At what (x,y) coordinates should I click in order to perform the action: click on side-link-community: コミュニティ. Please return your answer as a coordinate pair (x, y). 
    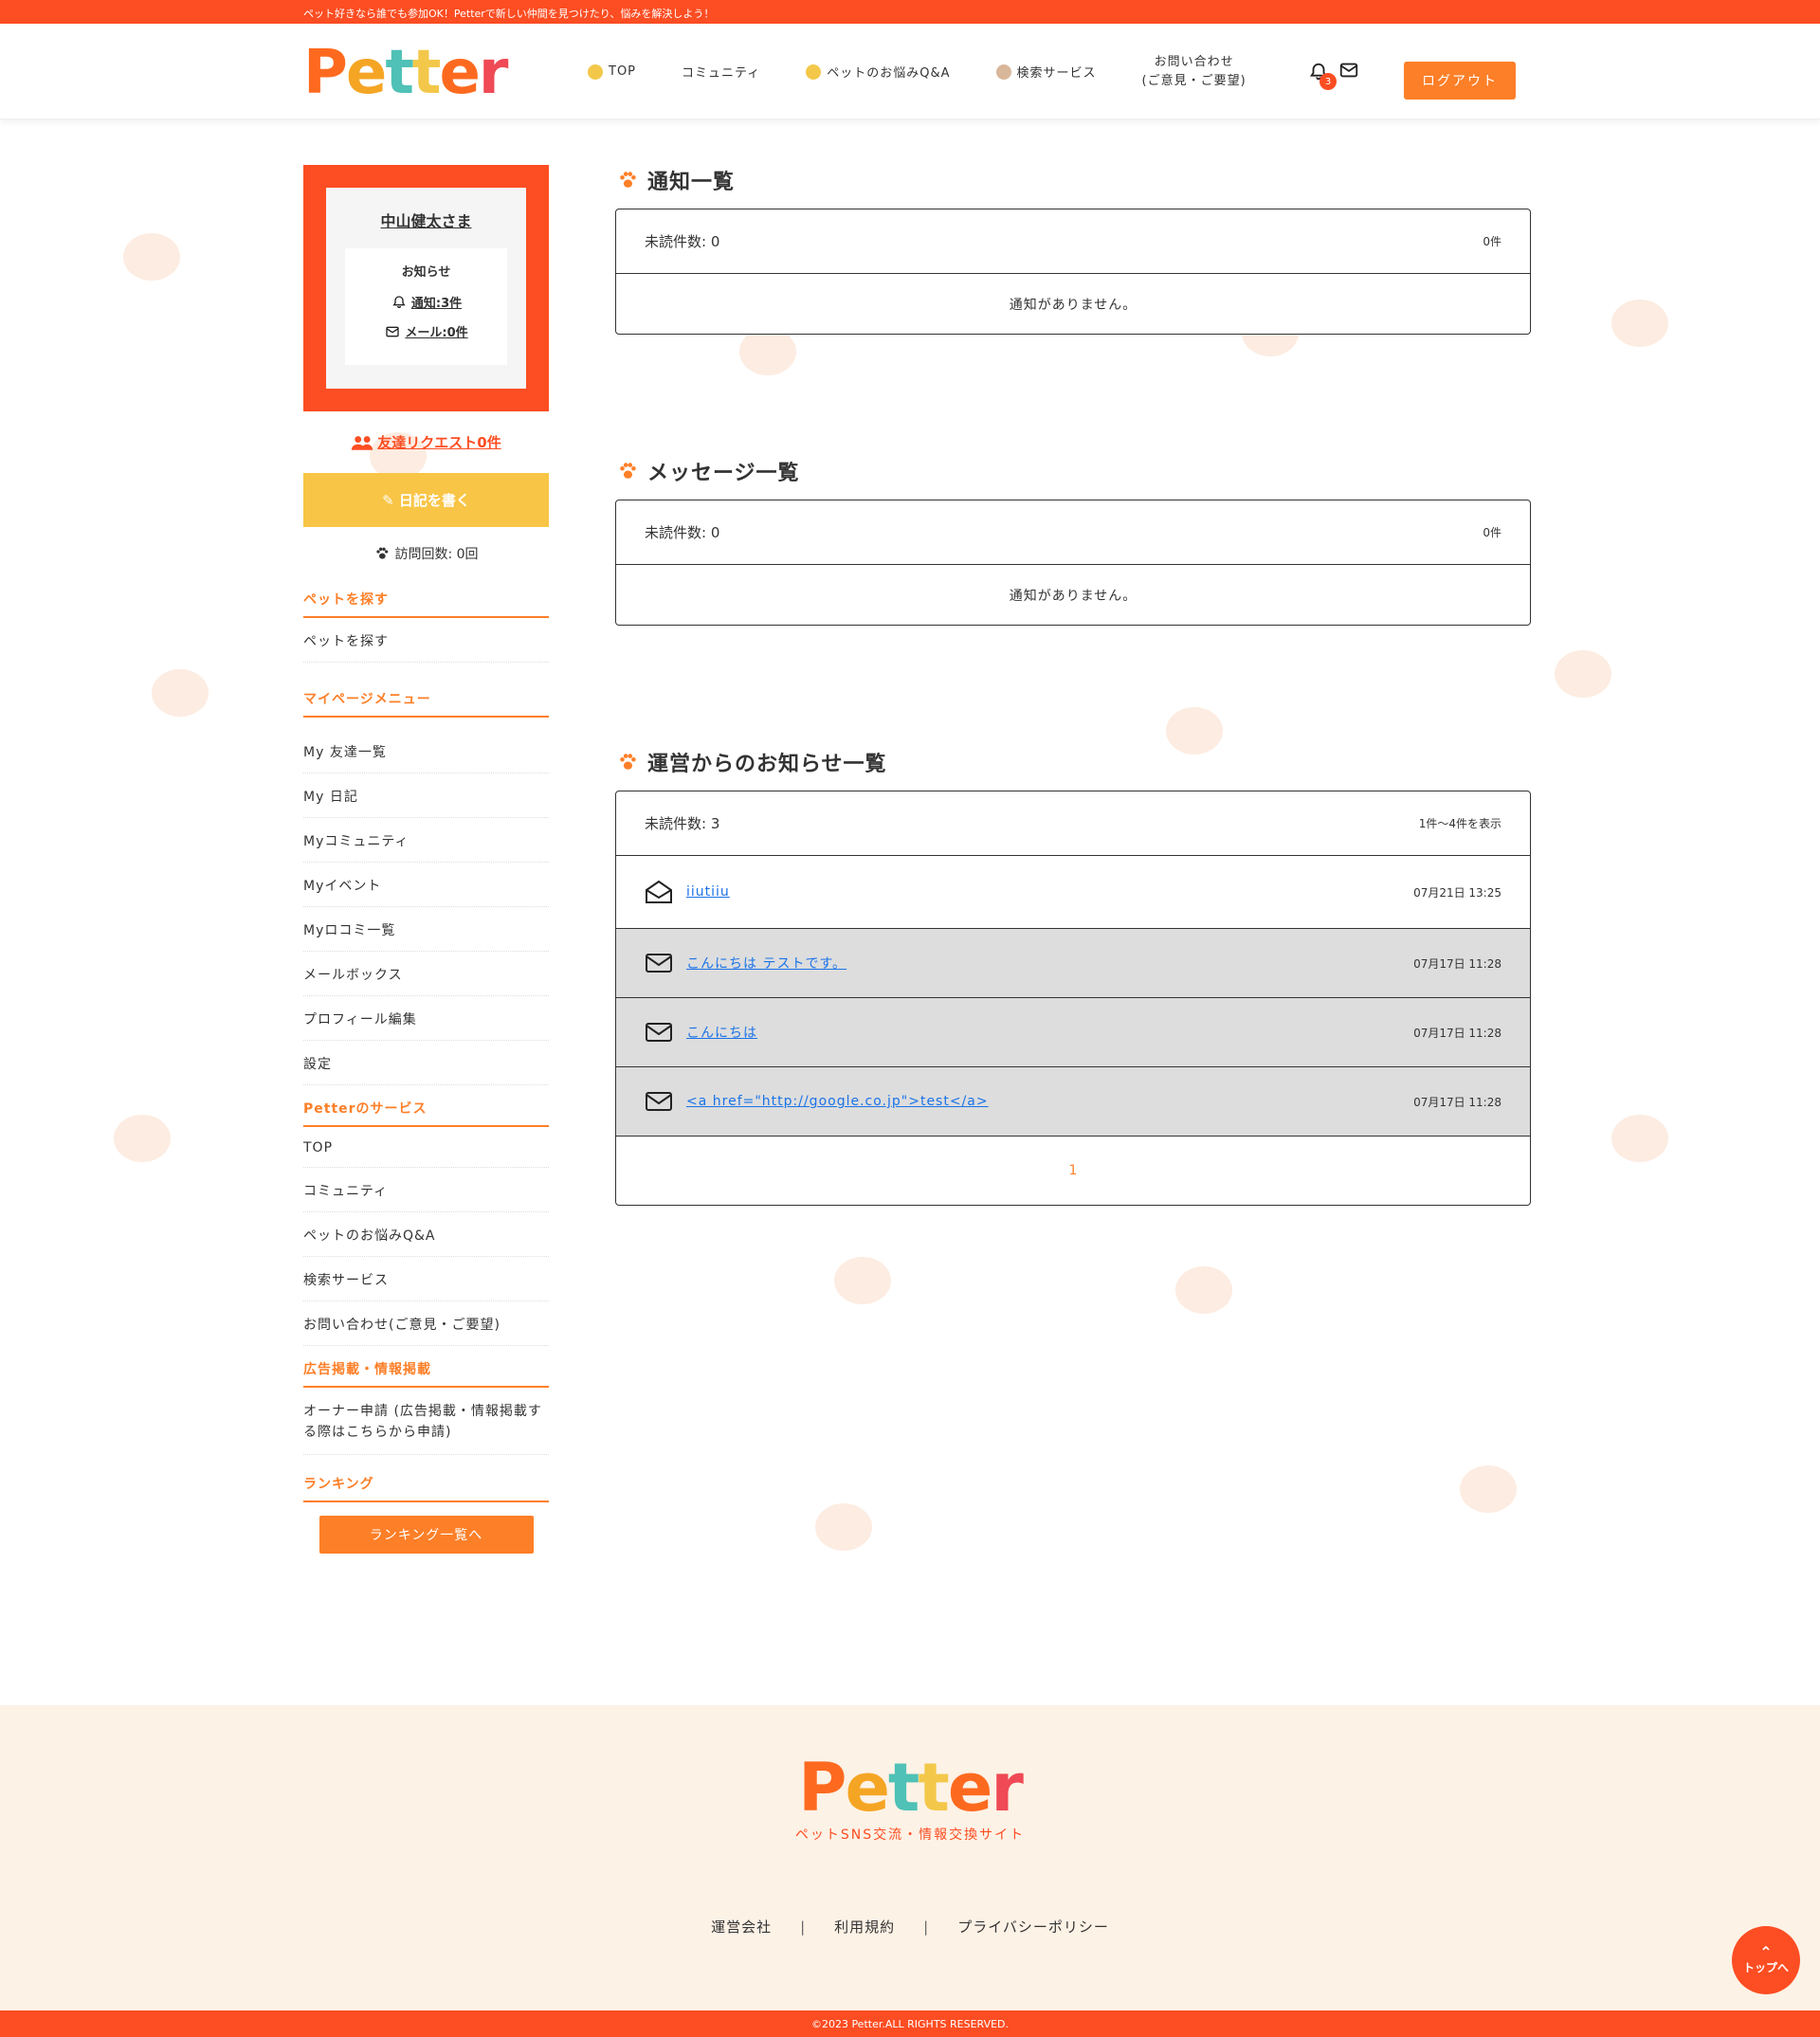
    Looking at the image, I should click on (426, 1190).